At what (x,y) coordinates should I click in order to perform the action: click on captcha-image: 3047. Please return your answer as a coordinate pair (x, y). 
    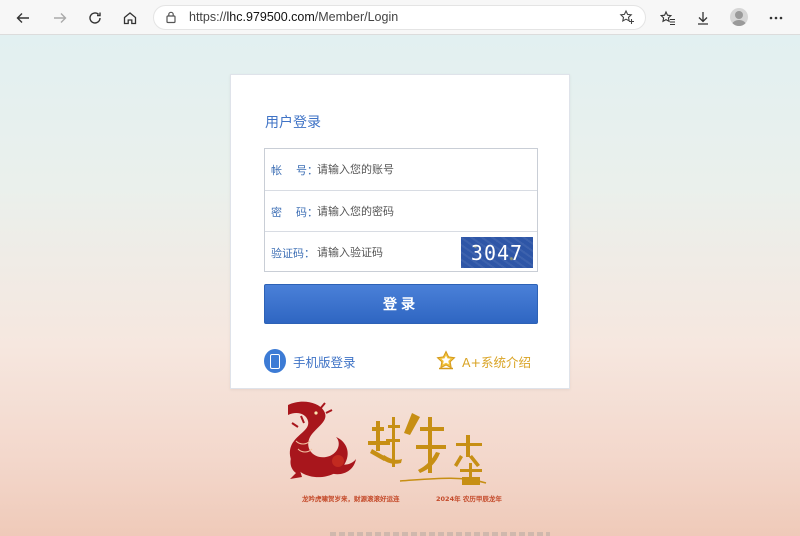
    Looking at the image, I should click on (497, 252).